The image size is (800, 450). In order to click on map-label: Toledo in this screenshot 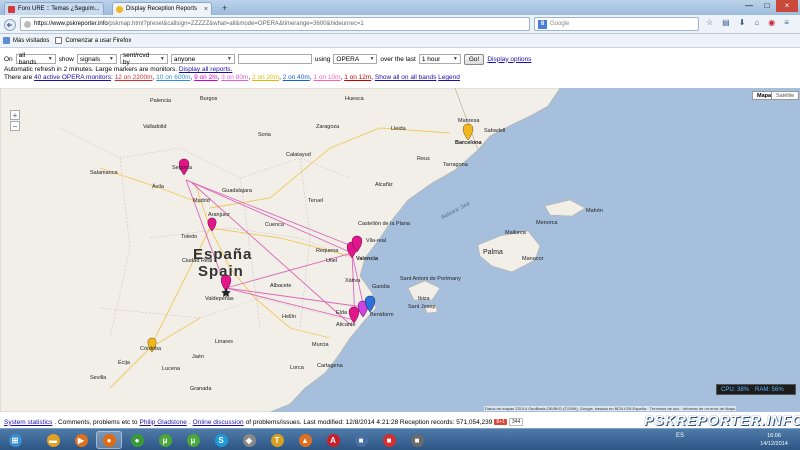, I will do `click(189, 237)`.